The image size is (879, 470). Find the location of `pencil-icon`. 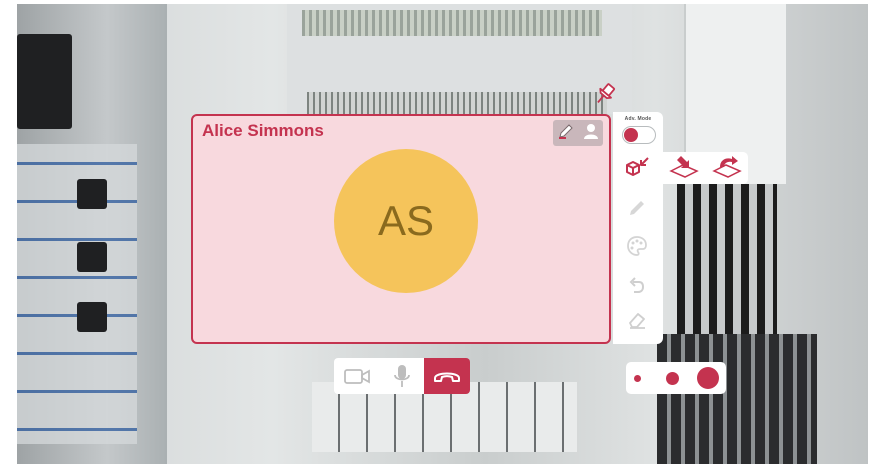

pencil-icon is located at coordinates (637, 208).